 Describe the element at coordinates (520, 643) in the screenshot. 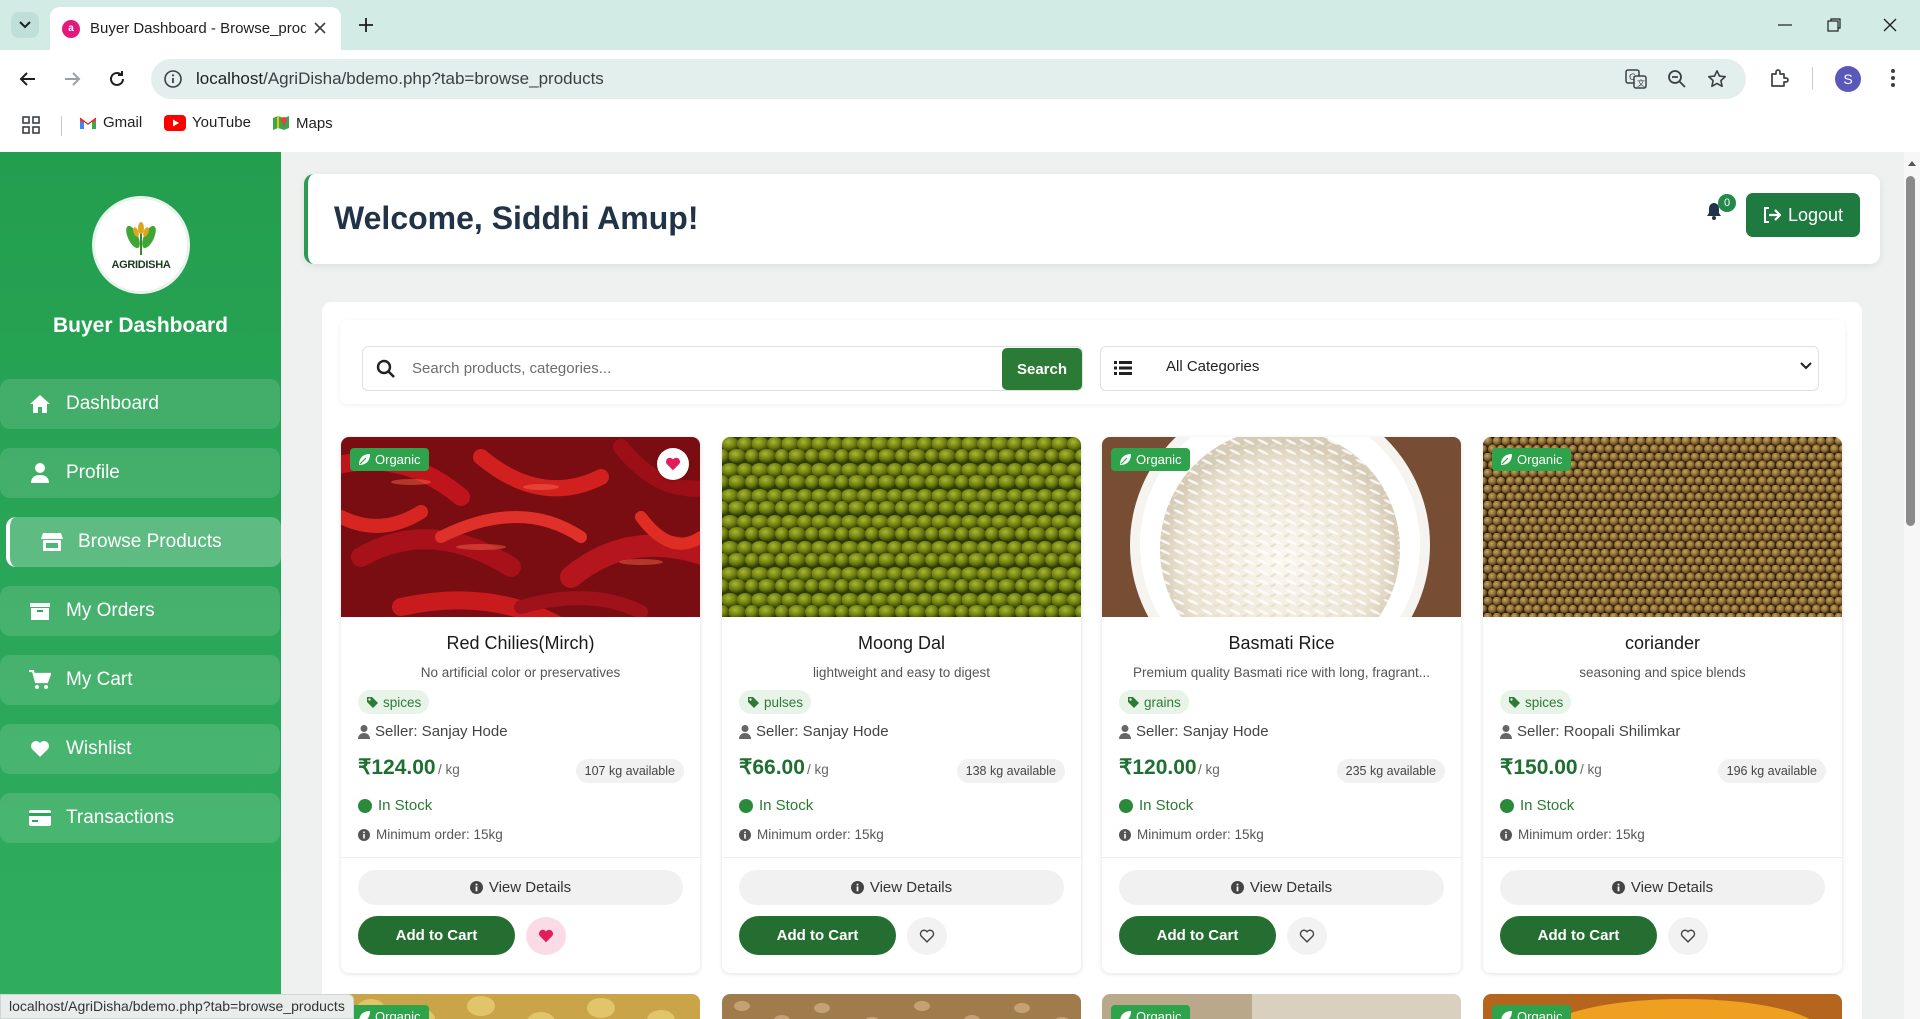

I see `product-name: Red Chilies(Mirch)` at that location.